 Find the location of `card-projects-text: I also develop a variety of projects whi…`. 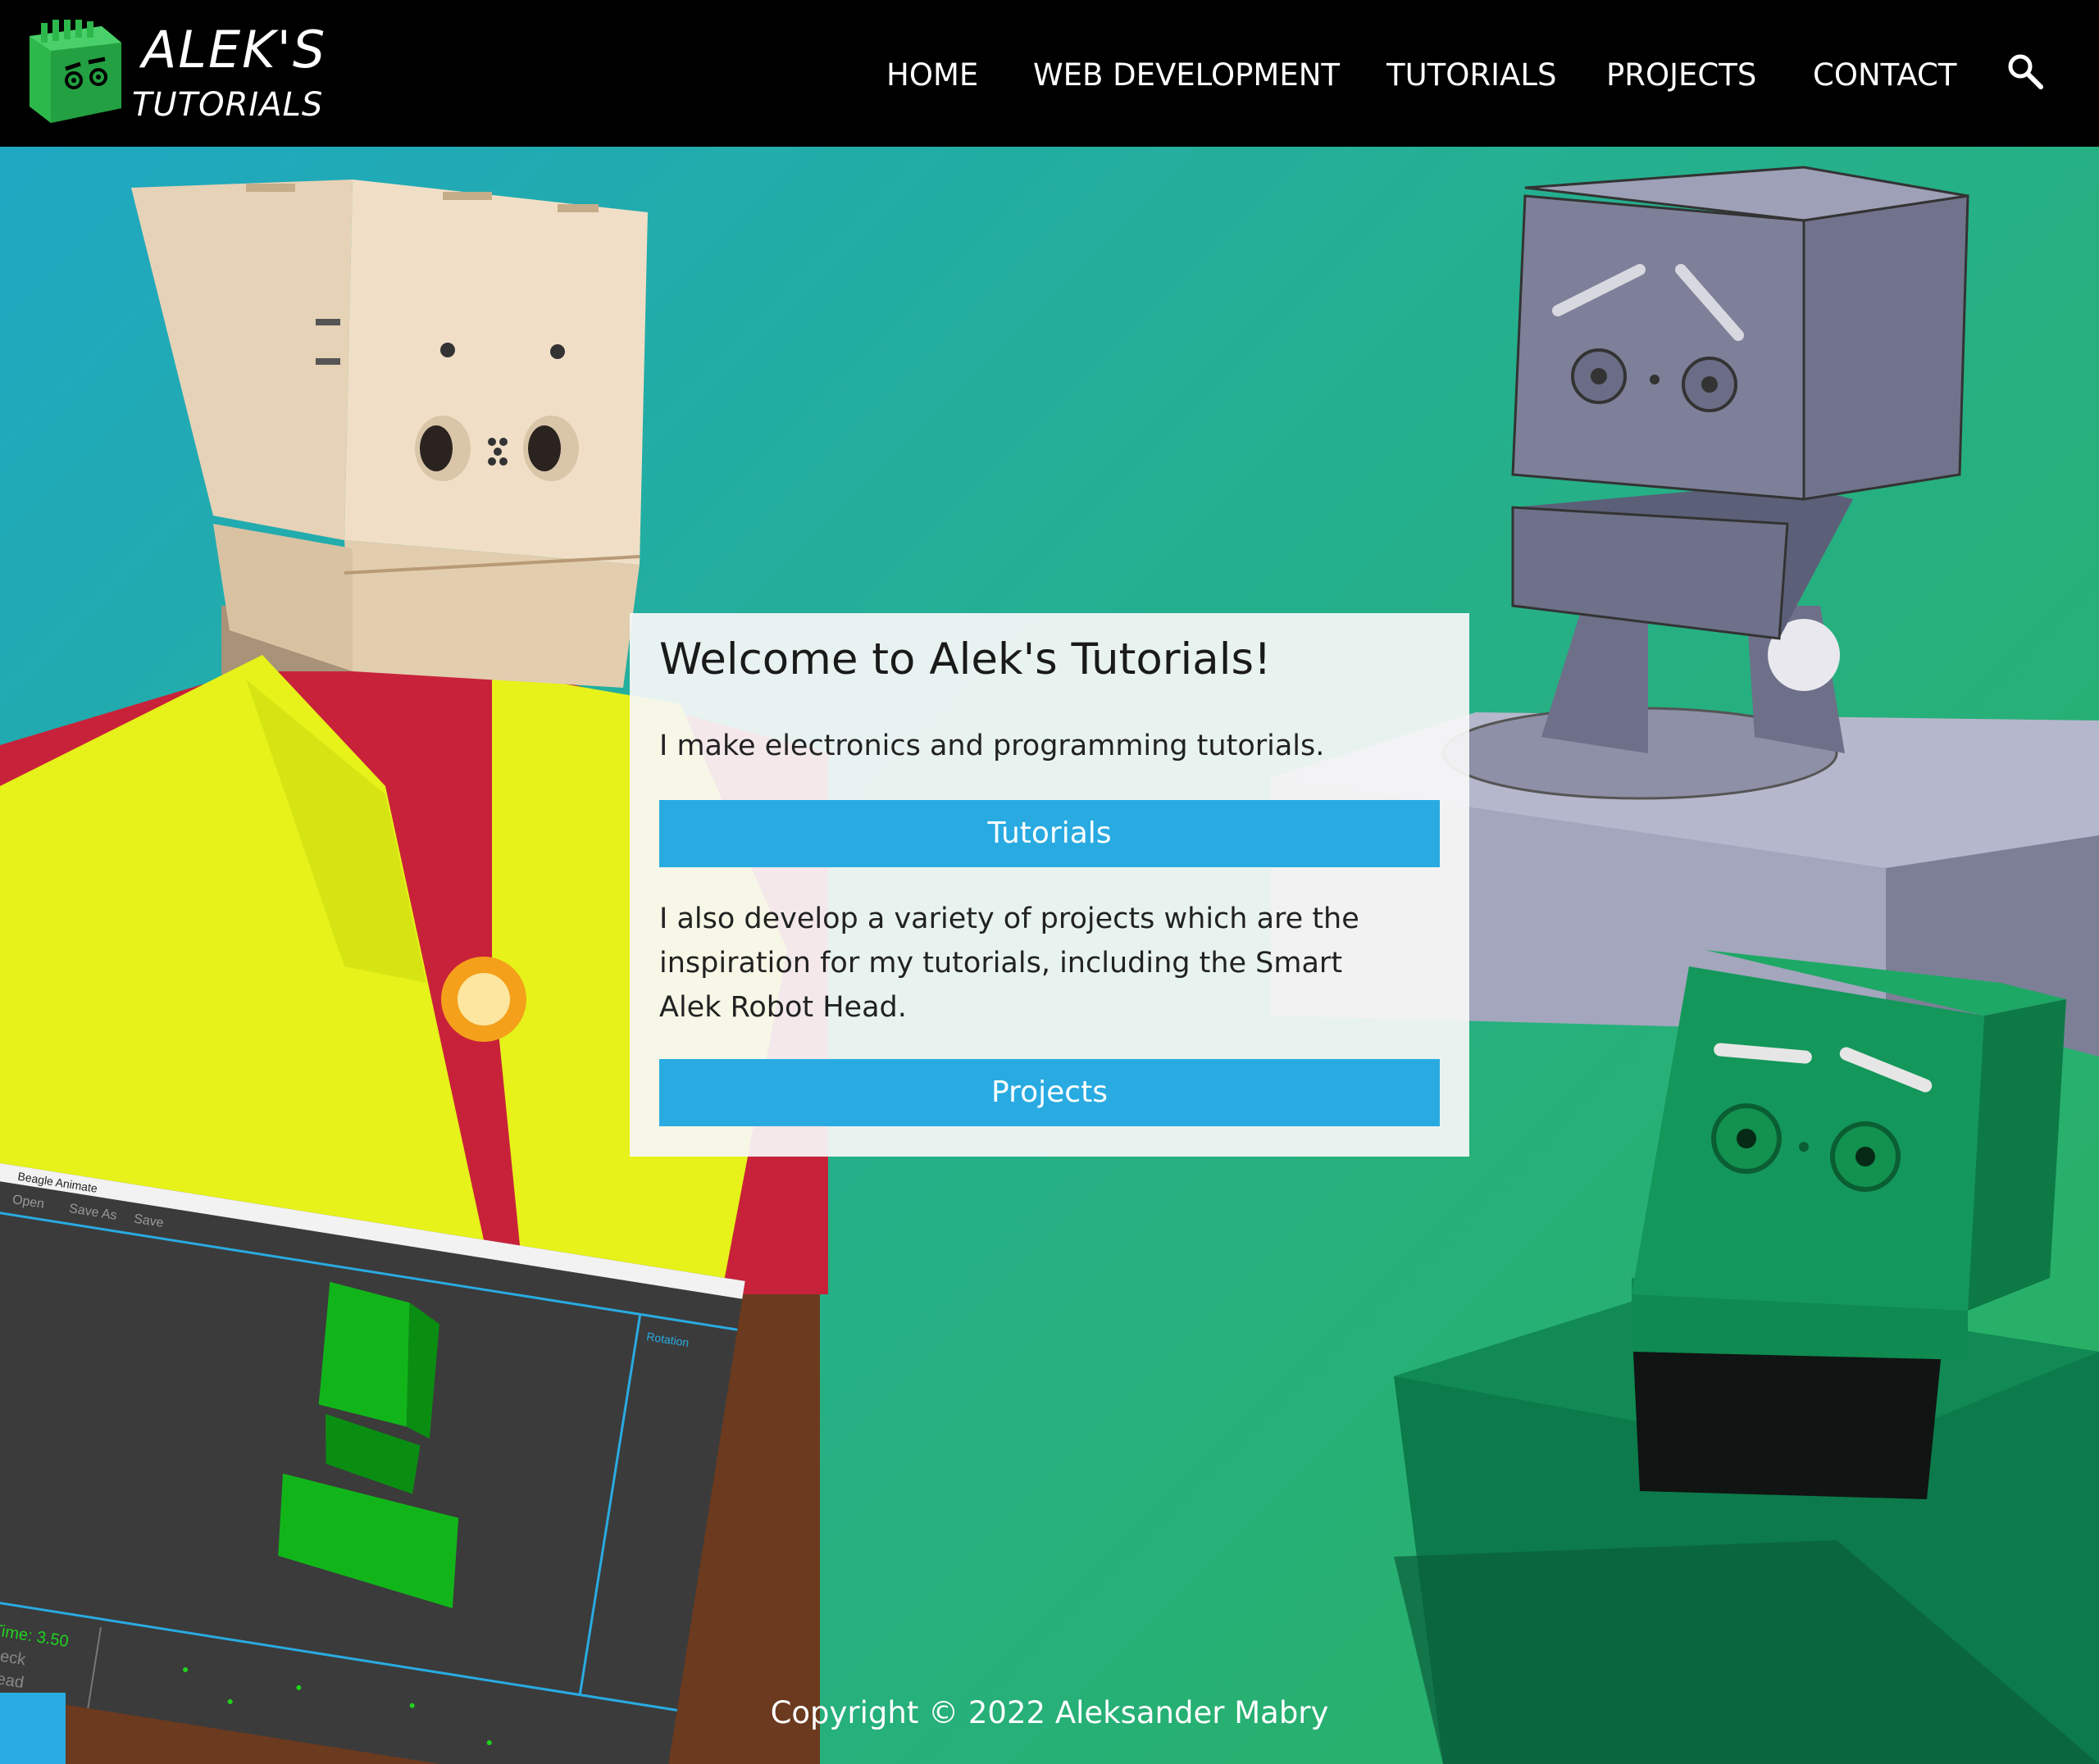

card-projects-text: I also develop a variety of projects whi… is located at coordinates (1009, 963).